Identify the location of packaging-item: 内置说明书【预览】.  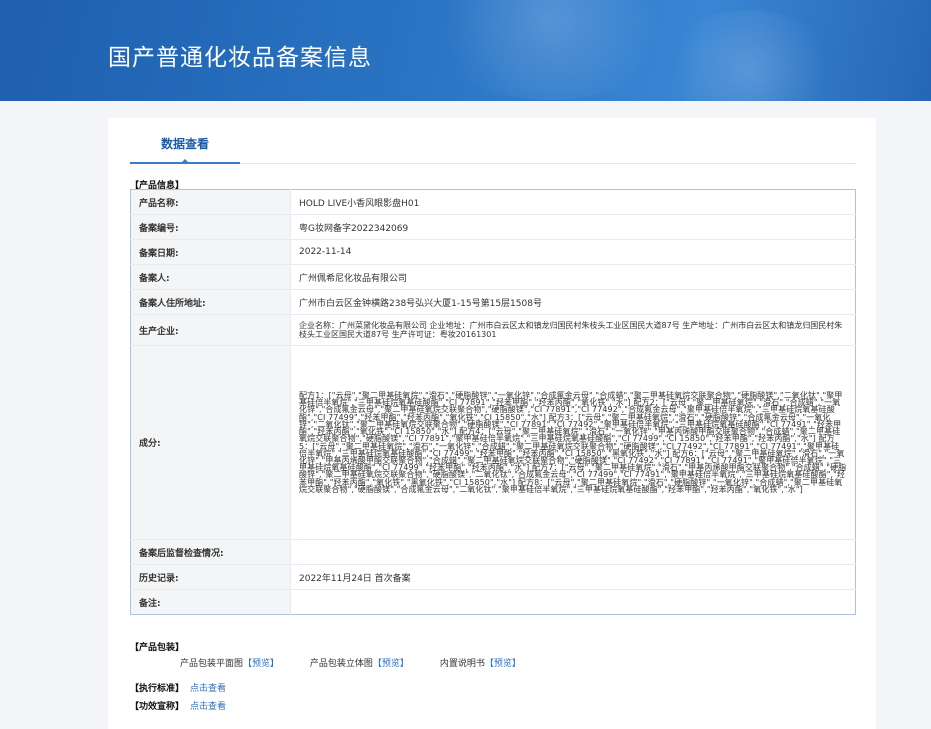
(480, 662).